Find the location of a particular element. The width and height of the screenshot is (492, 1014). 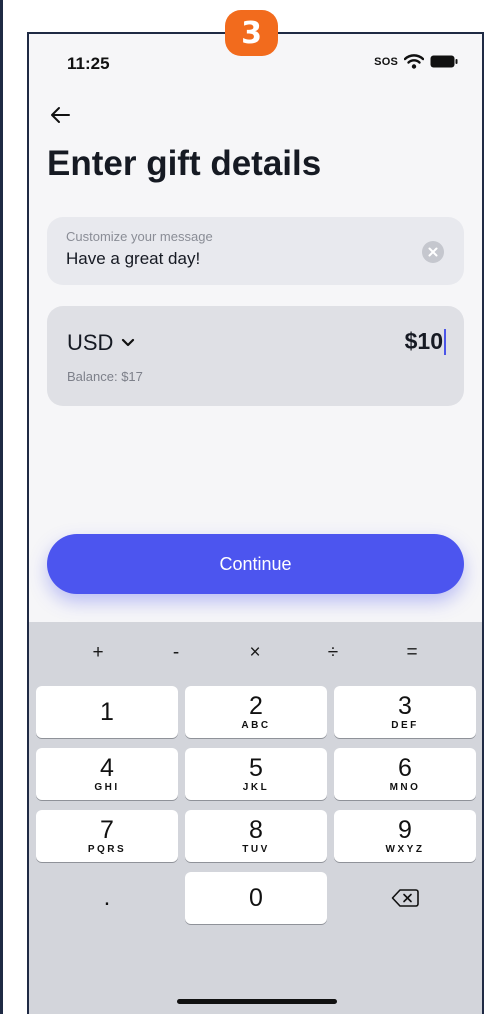

key-letters: MNO is located at coordinates (405, 787).